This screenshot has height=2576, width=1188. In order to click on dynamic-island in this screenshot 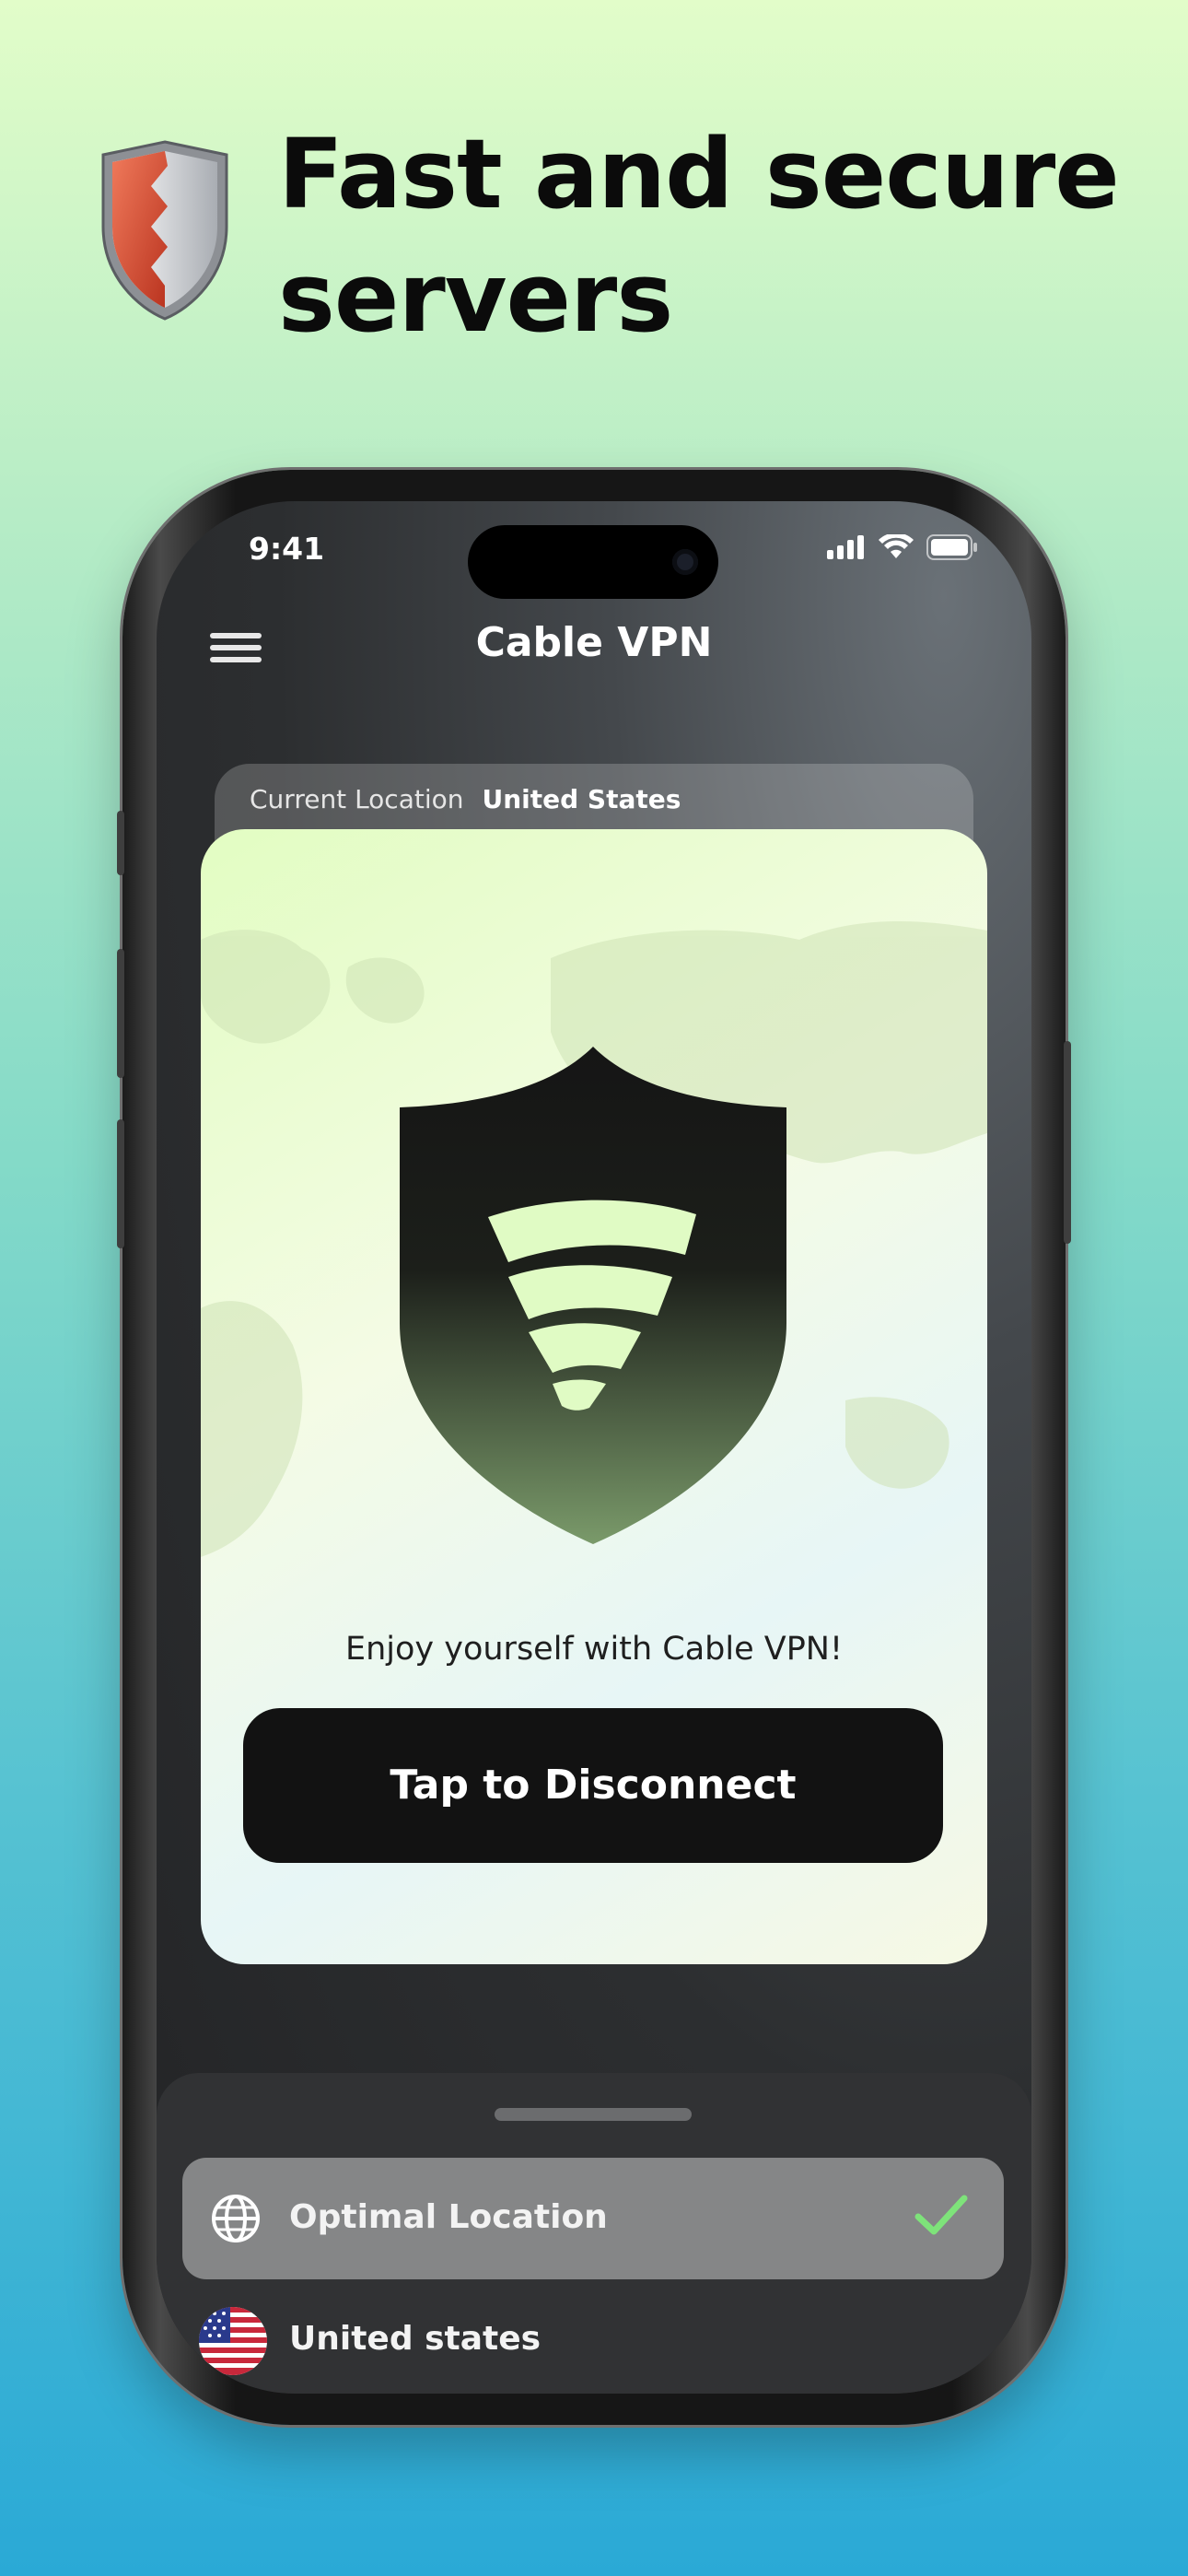, I will do `click(593, 562)`.